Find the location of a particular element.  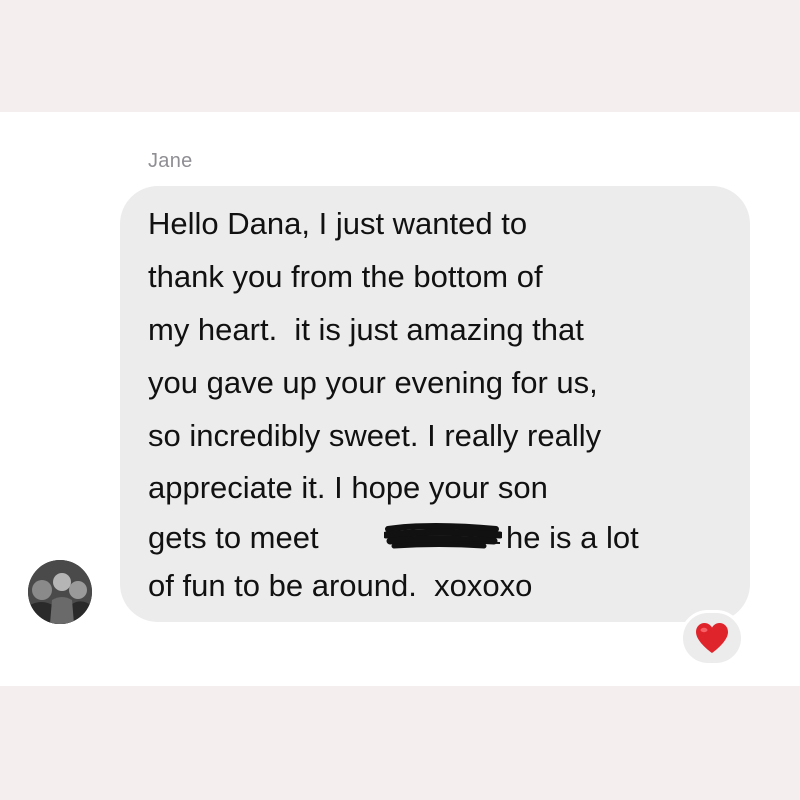

message-line: of fun to be around. xoxoxo is located at coordinates (340, 585).